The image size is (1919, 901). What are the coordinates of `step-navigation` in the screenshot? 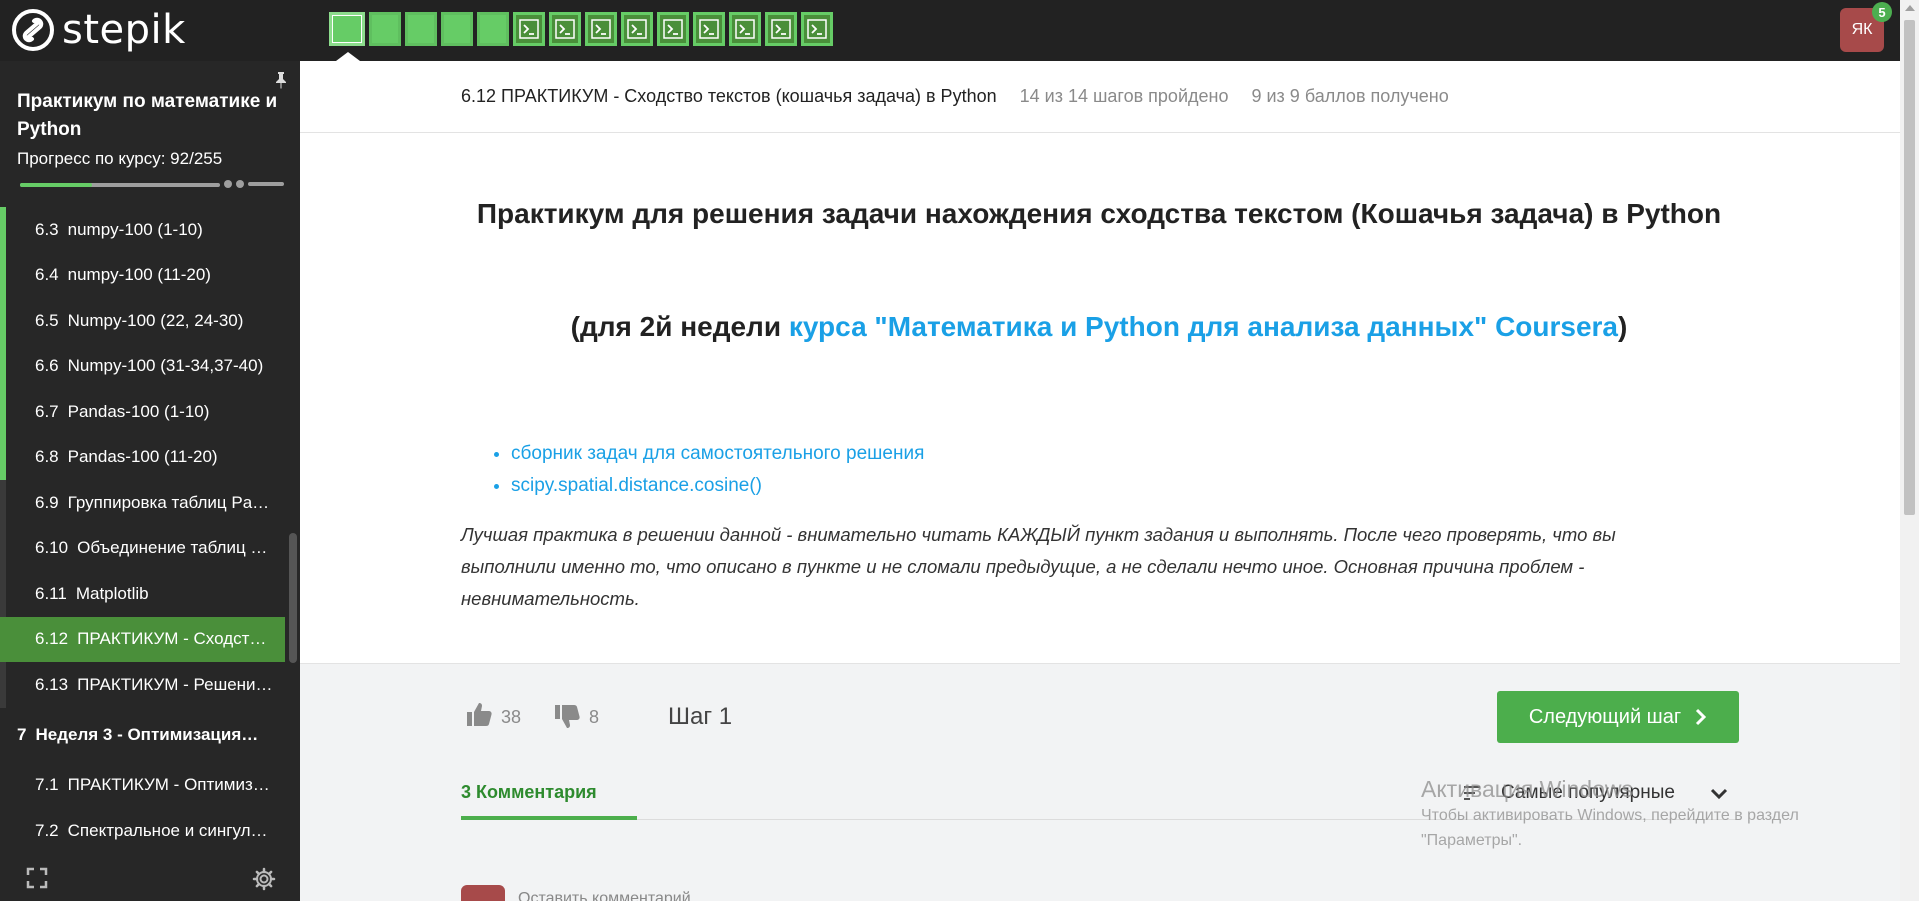 It's located at (581, 29).